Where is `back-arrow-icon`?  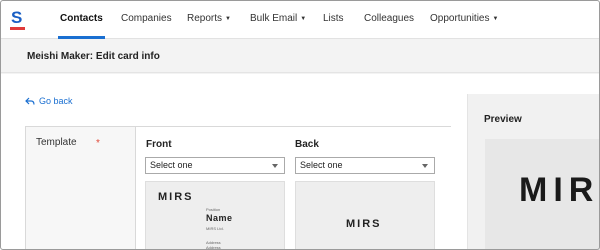 back-arrow-icon is located at coordinates (30, 101).